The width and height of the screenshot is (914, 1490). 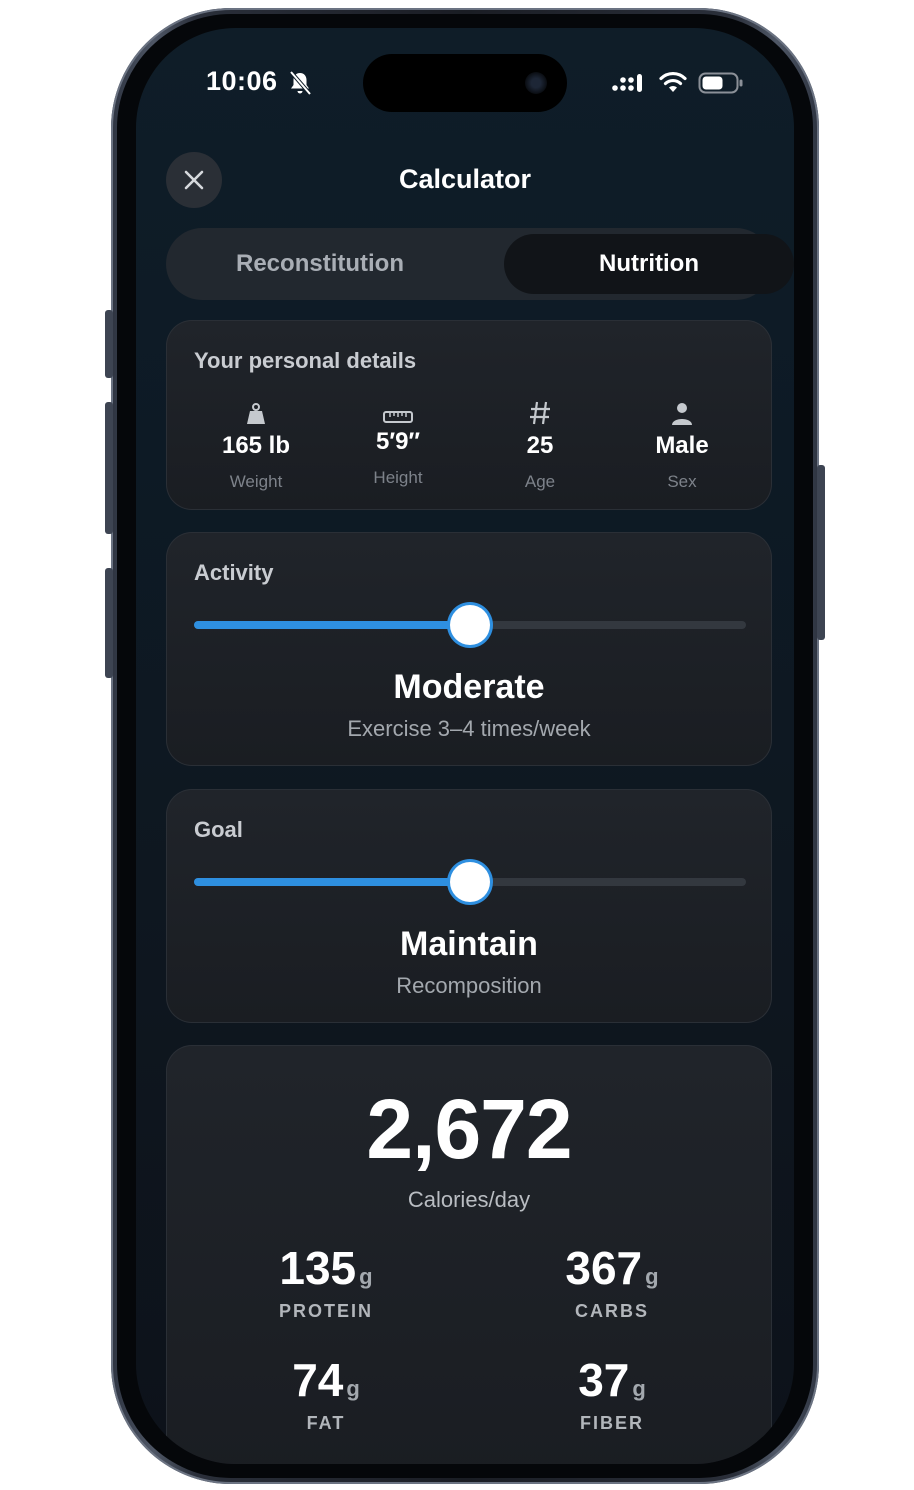 What do you see at coordinates (109, 344) in the screenshot?
I see `action-button` at bounding box center [109, 344].